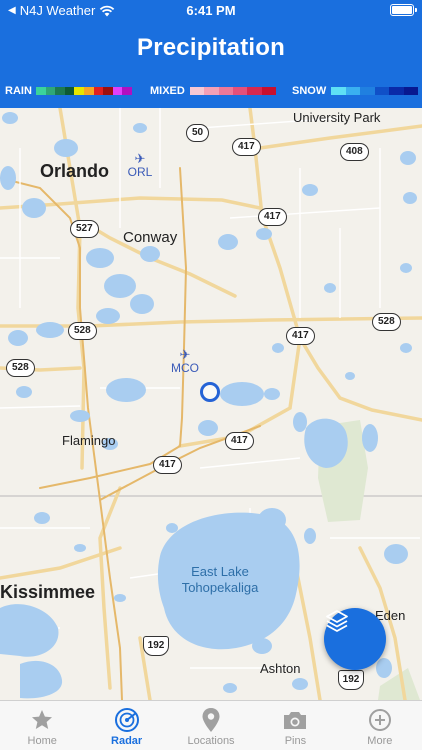 The image size is (422, 750). What do you see at coordinates (220, 579) in the screenshot?
I see `place-east-lake-tohopekaliga: East Lake Tohopekaliga` at bounding box center [220, 579].